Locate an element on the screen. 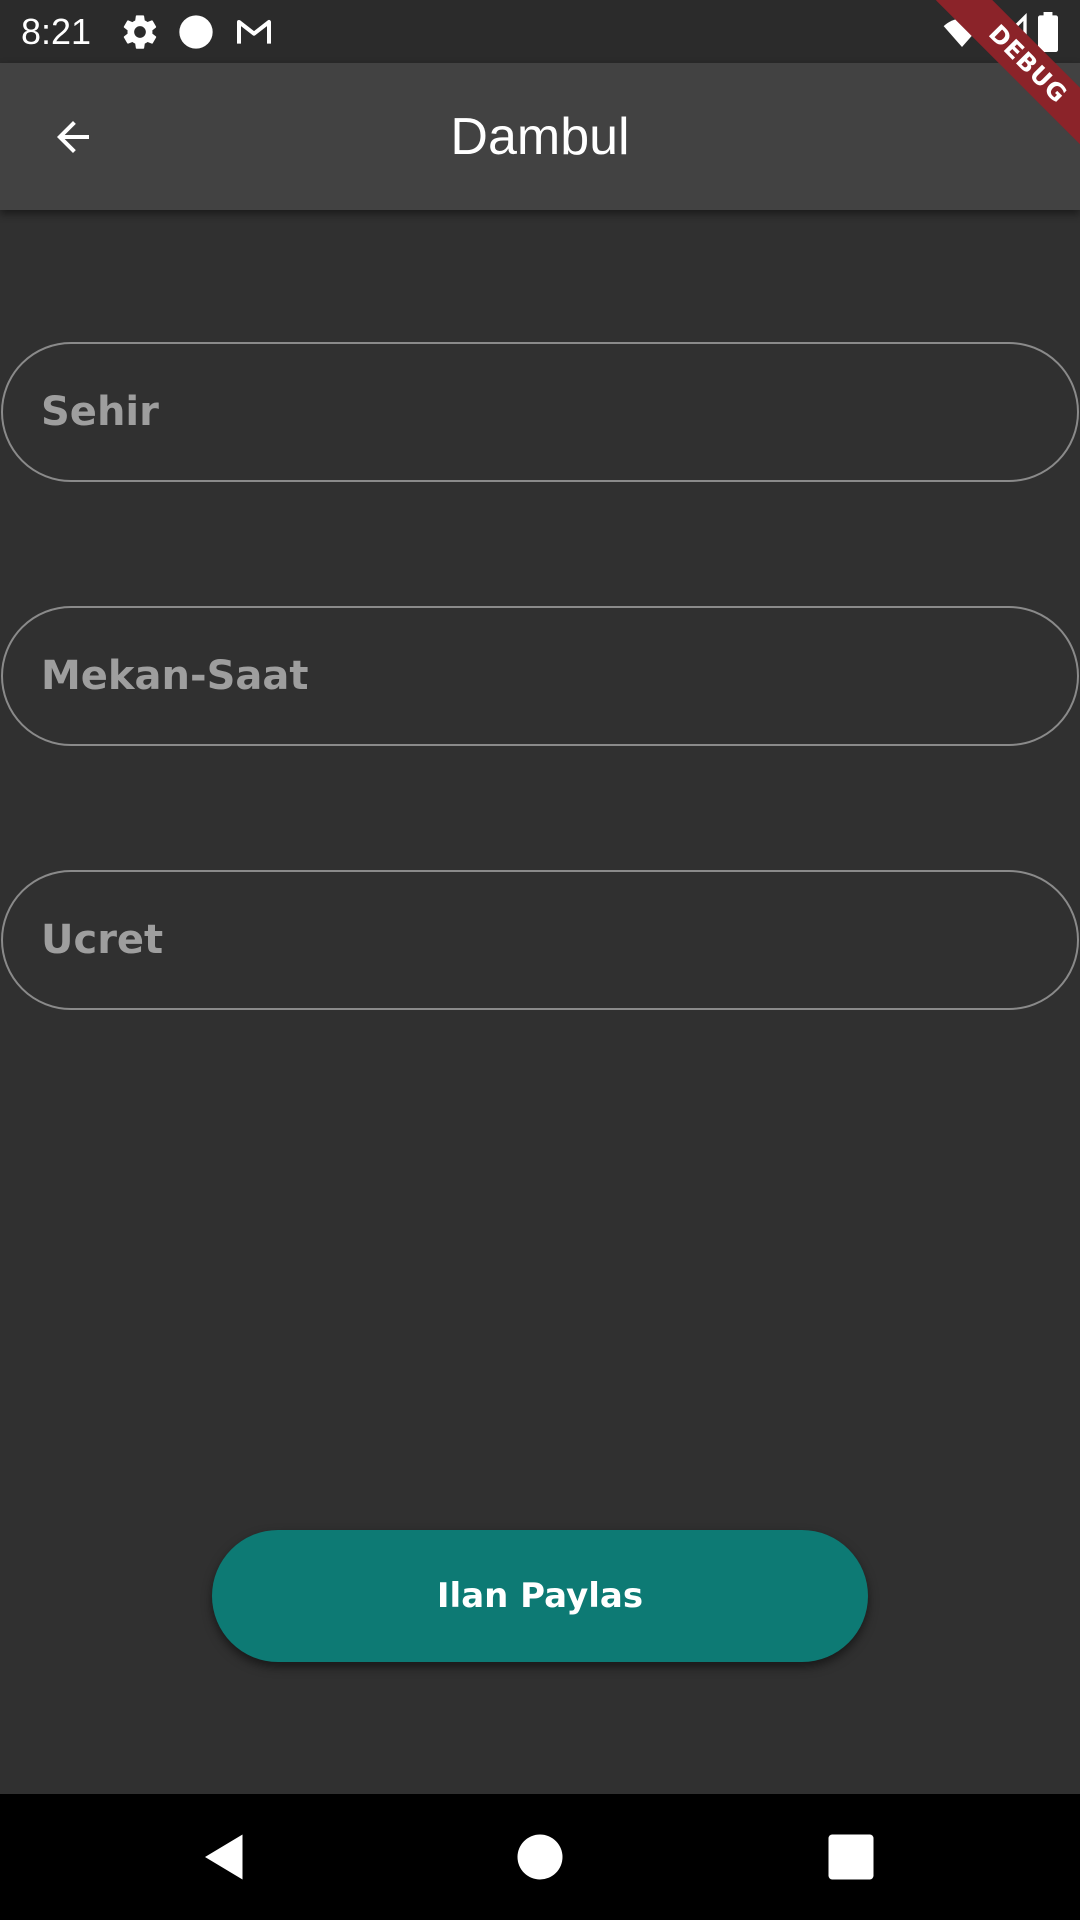 The image size is (1080, 1920). status-time: 8:21 is located at coordinates (56, 31).